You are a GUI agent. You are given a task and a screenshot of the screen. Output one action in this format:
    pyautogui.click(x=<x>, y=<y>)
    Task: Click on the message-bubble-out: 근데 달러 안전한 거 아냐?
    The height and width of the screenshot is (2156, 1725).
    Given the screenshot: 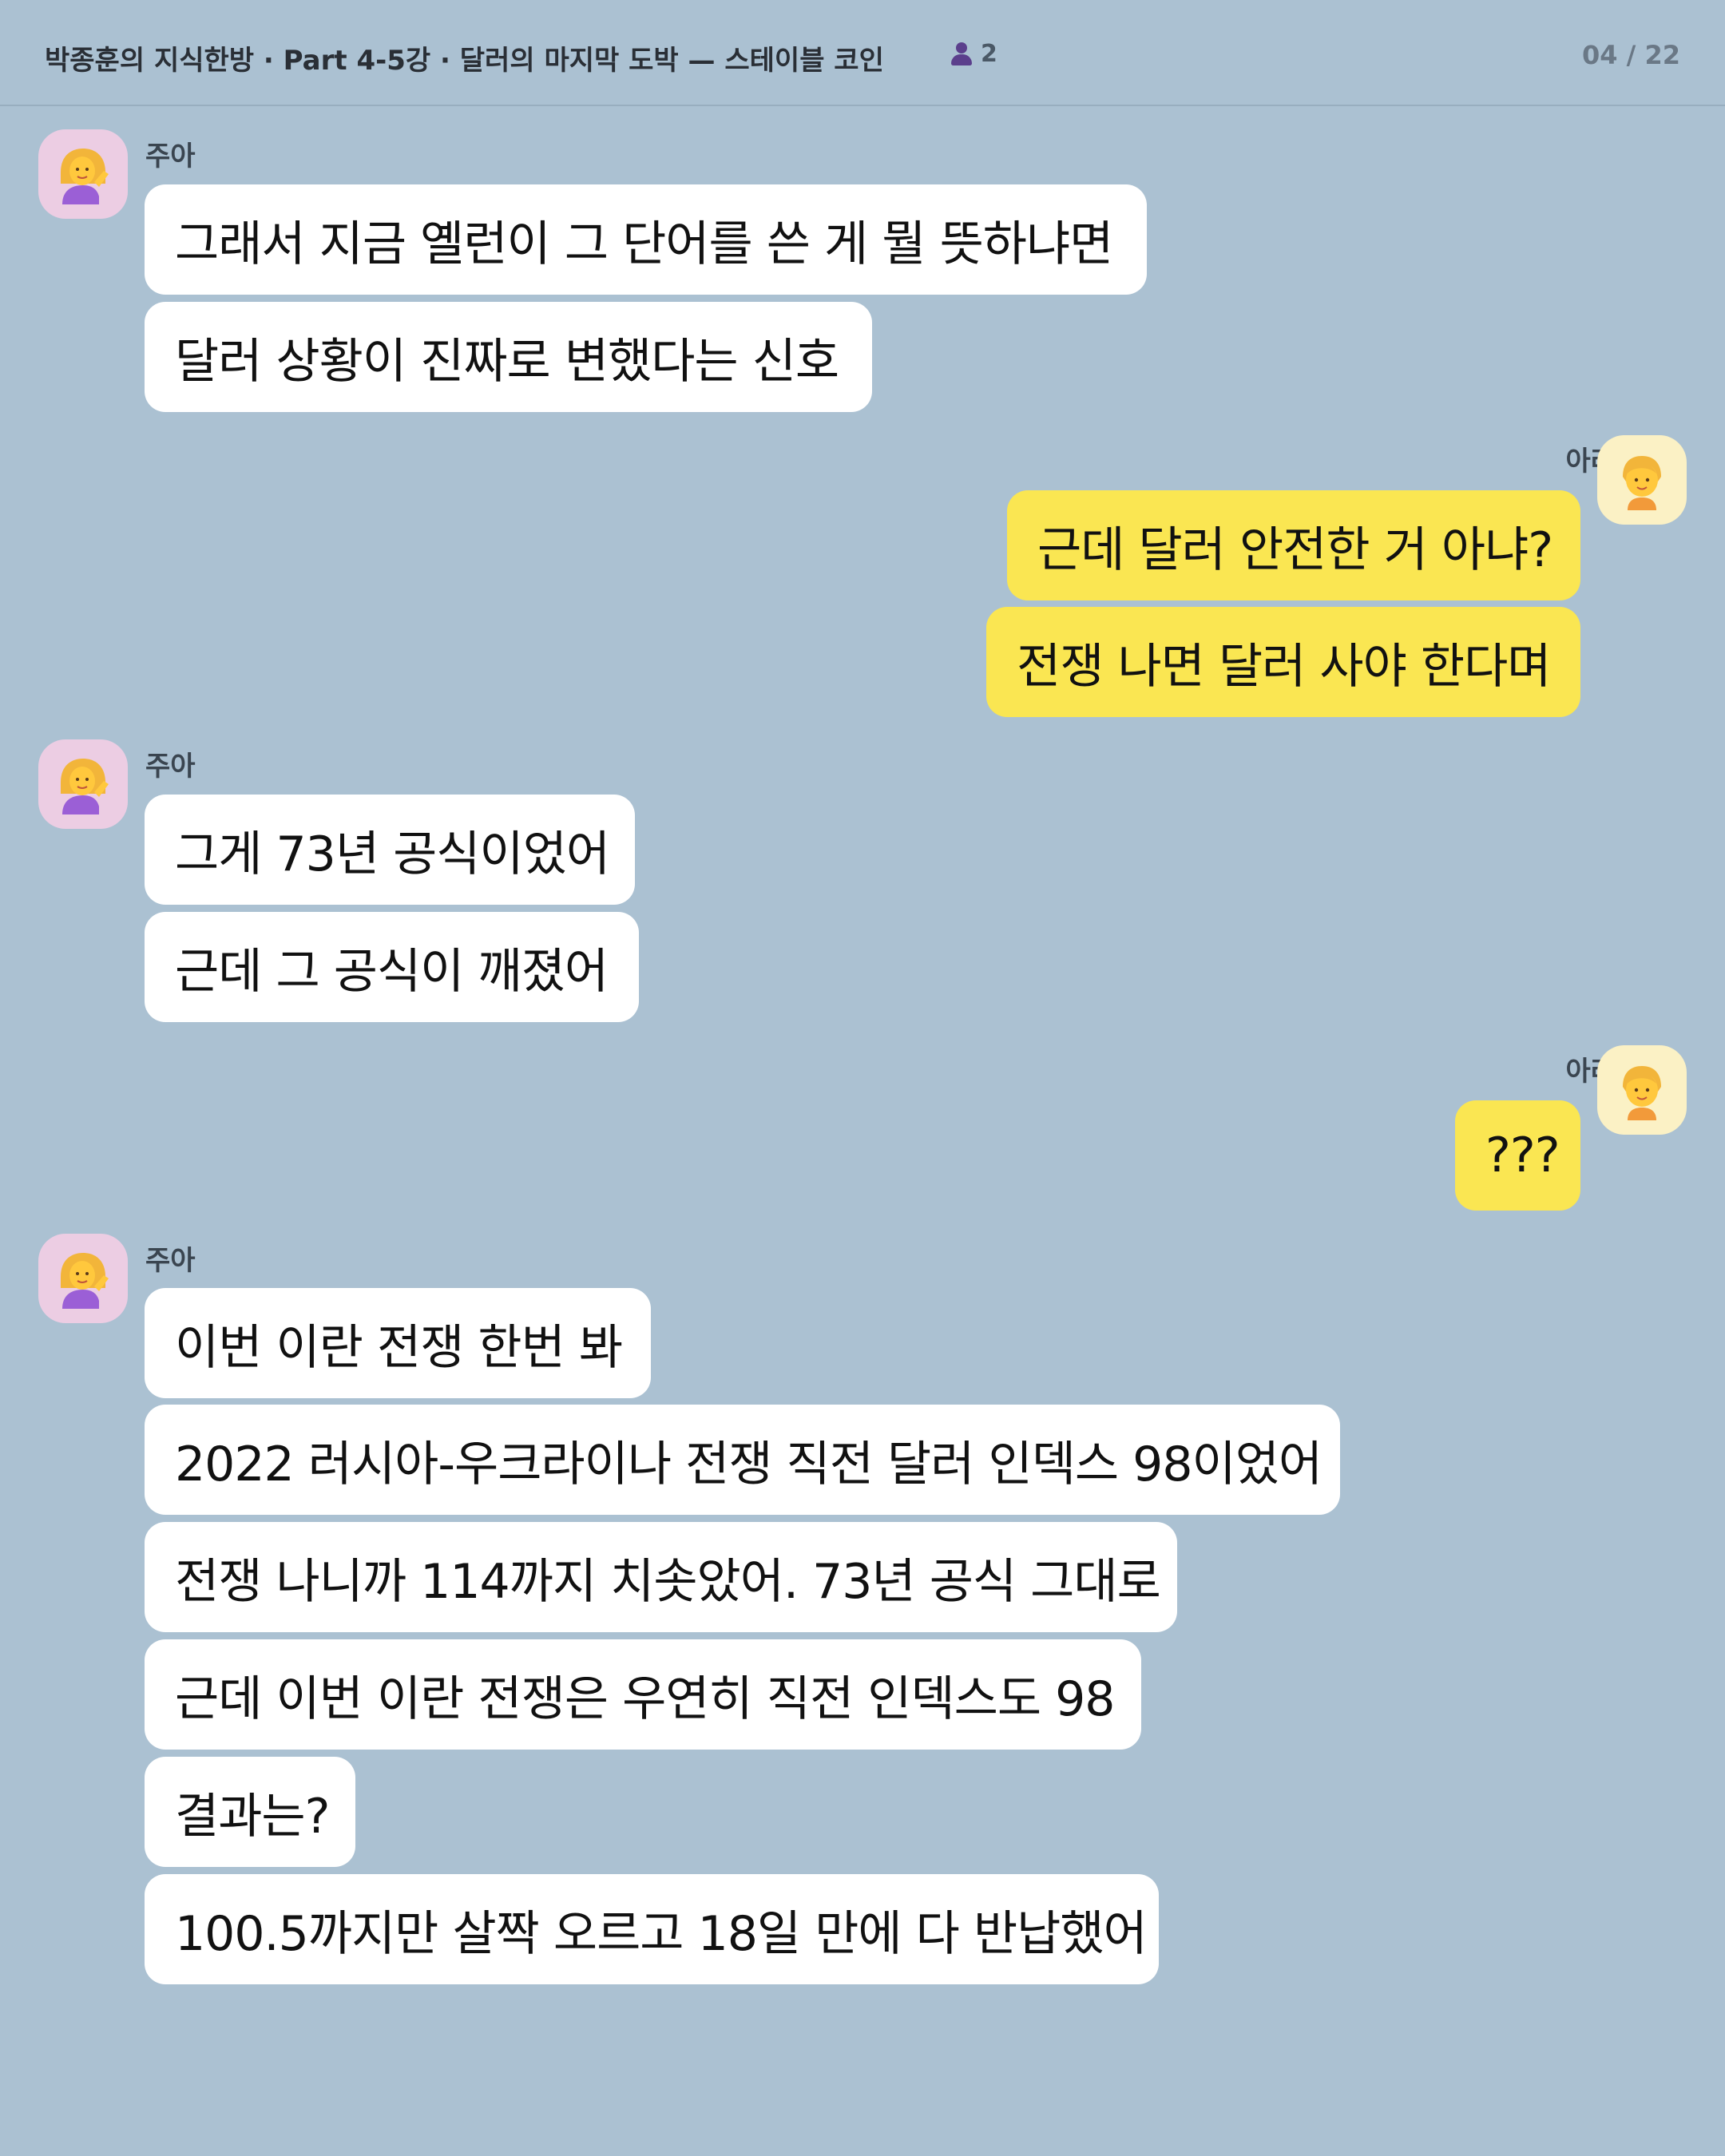 What is the action you would take?
    pyautogui.click(x=1293, y=545)
    